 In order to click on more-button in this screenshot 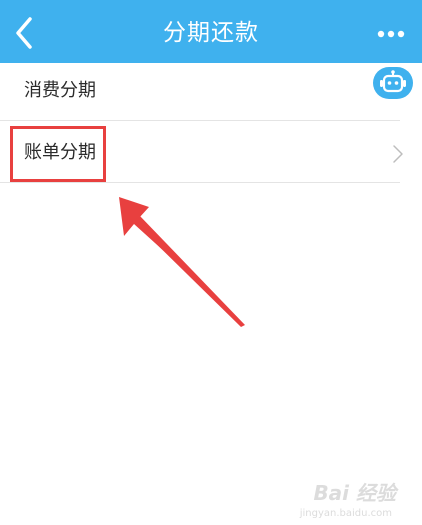, I will do `click(390, 33)`.